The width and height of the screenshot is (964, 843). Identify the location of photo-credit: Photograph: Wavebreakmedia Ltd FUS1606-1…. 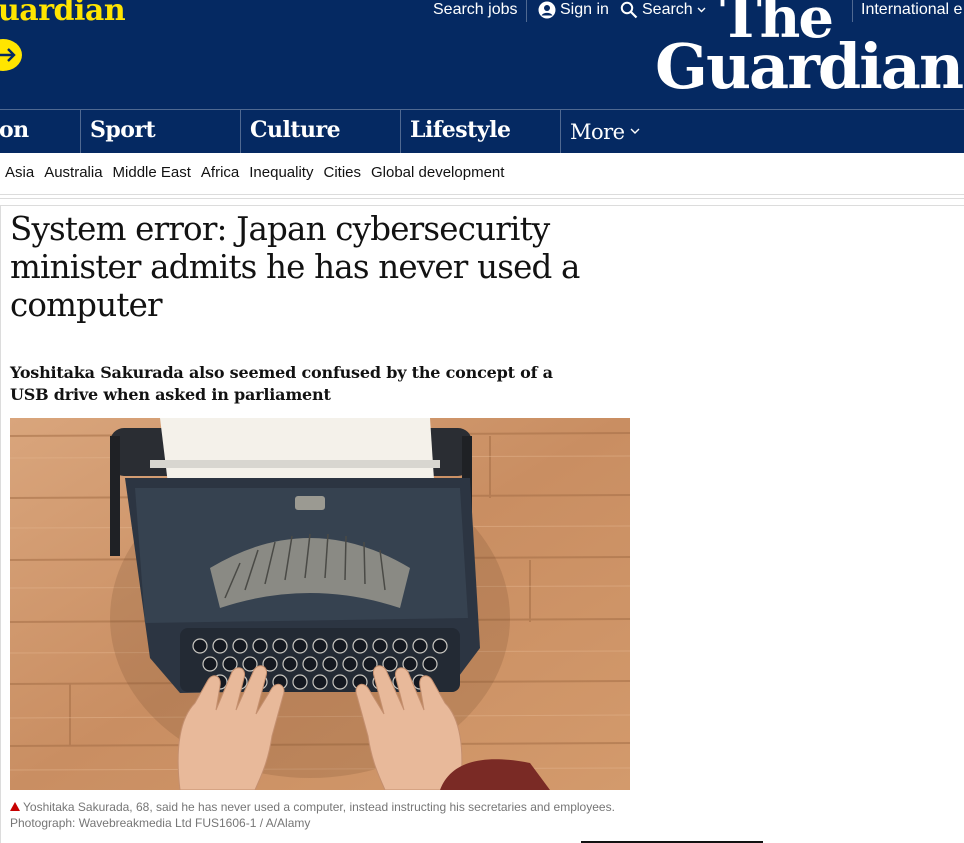
(160, 823).